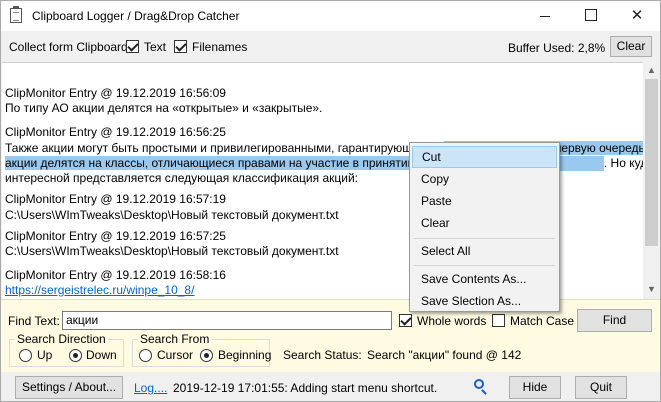  I want to click on title-bar: Clipboard Logger / Drag&Drop Catcher ✕, so click(330, 16).